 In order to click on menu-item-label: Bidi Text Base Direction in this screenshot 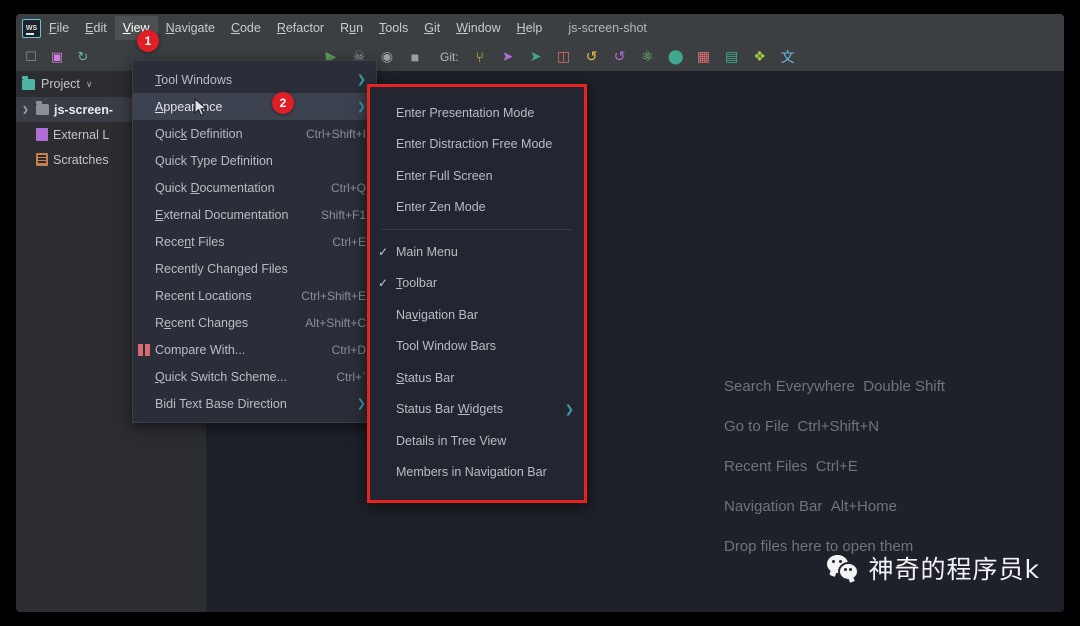, I will do `click(221, 403)`.